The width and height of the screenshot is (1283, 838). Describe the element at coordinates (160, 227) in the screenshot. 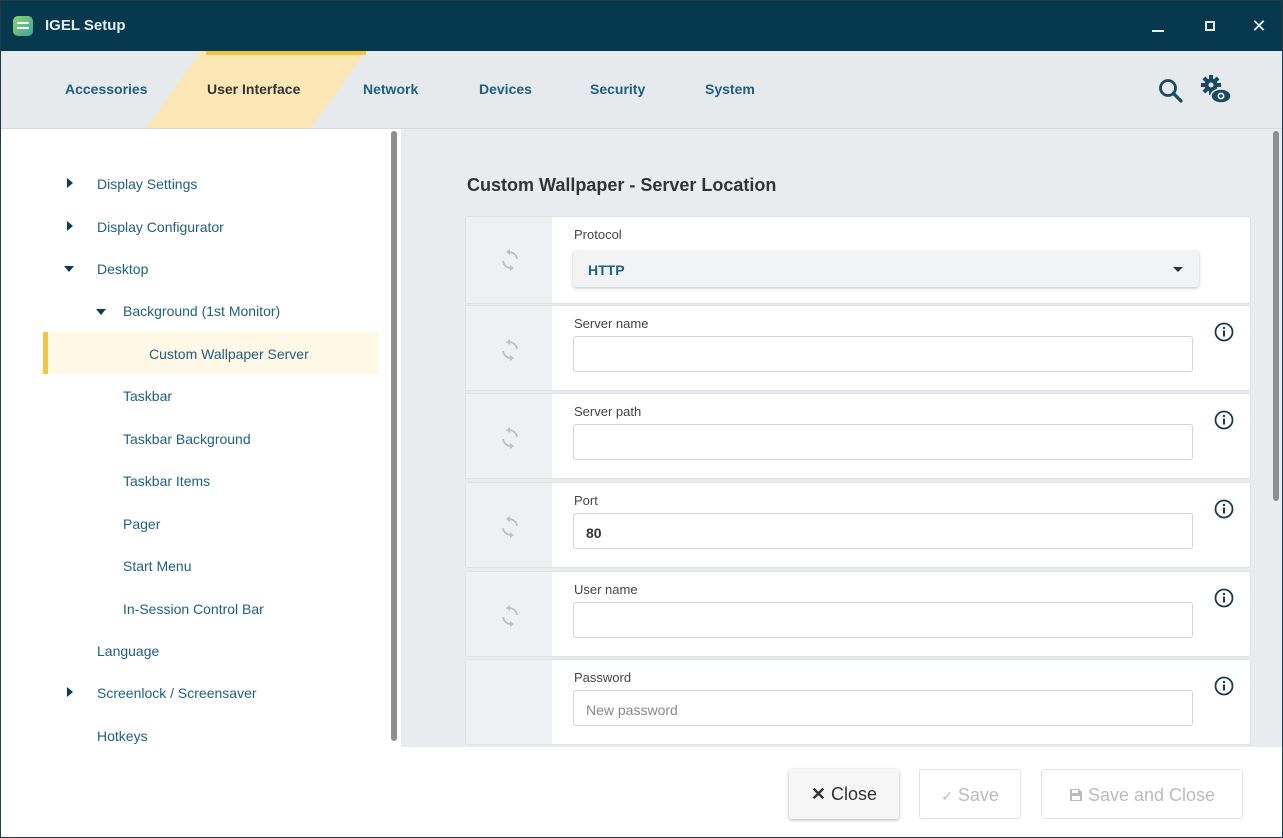

I see `tree-item-display-configurator: Display Configurator` at that location.